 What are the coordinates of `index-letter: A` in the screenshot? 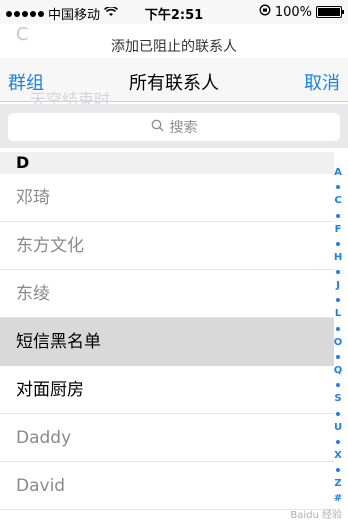 It's located at (338, 173).